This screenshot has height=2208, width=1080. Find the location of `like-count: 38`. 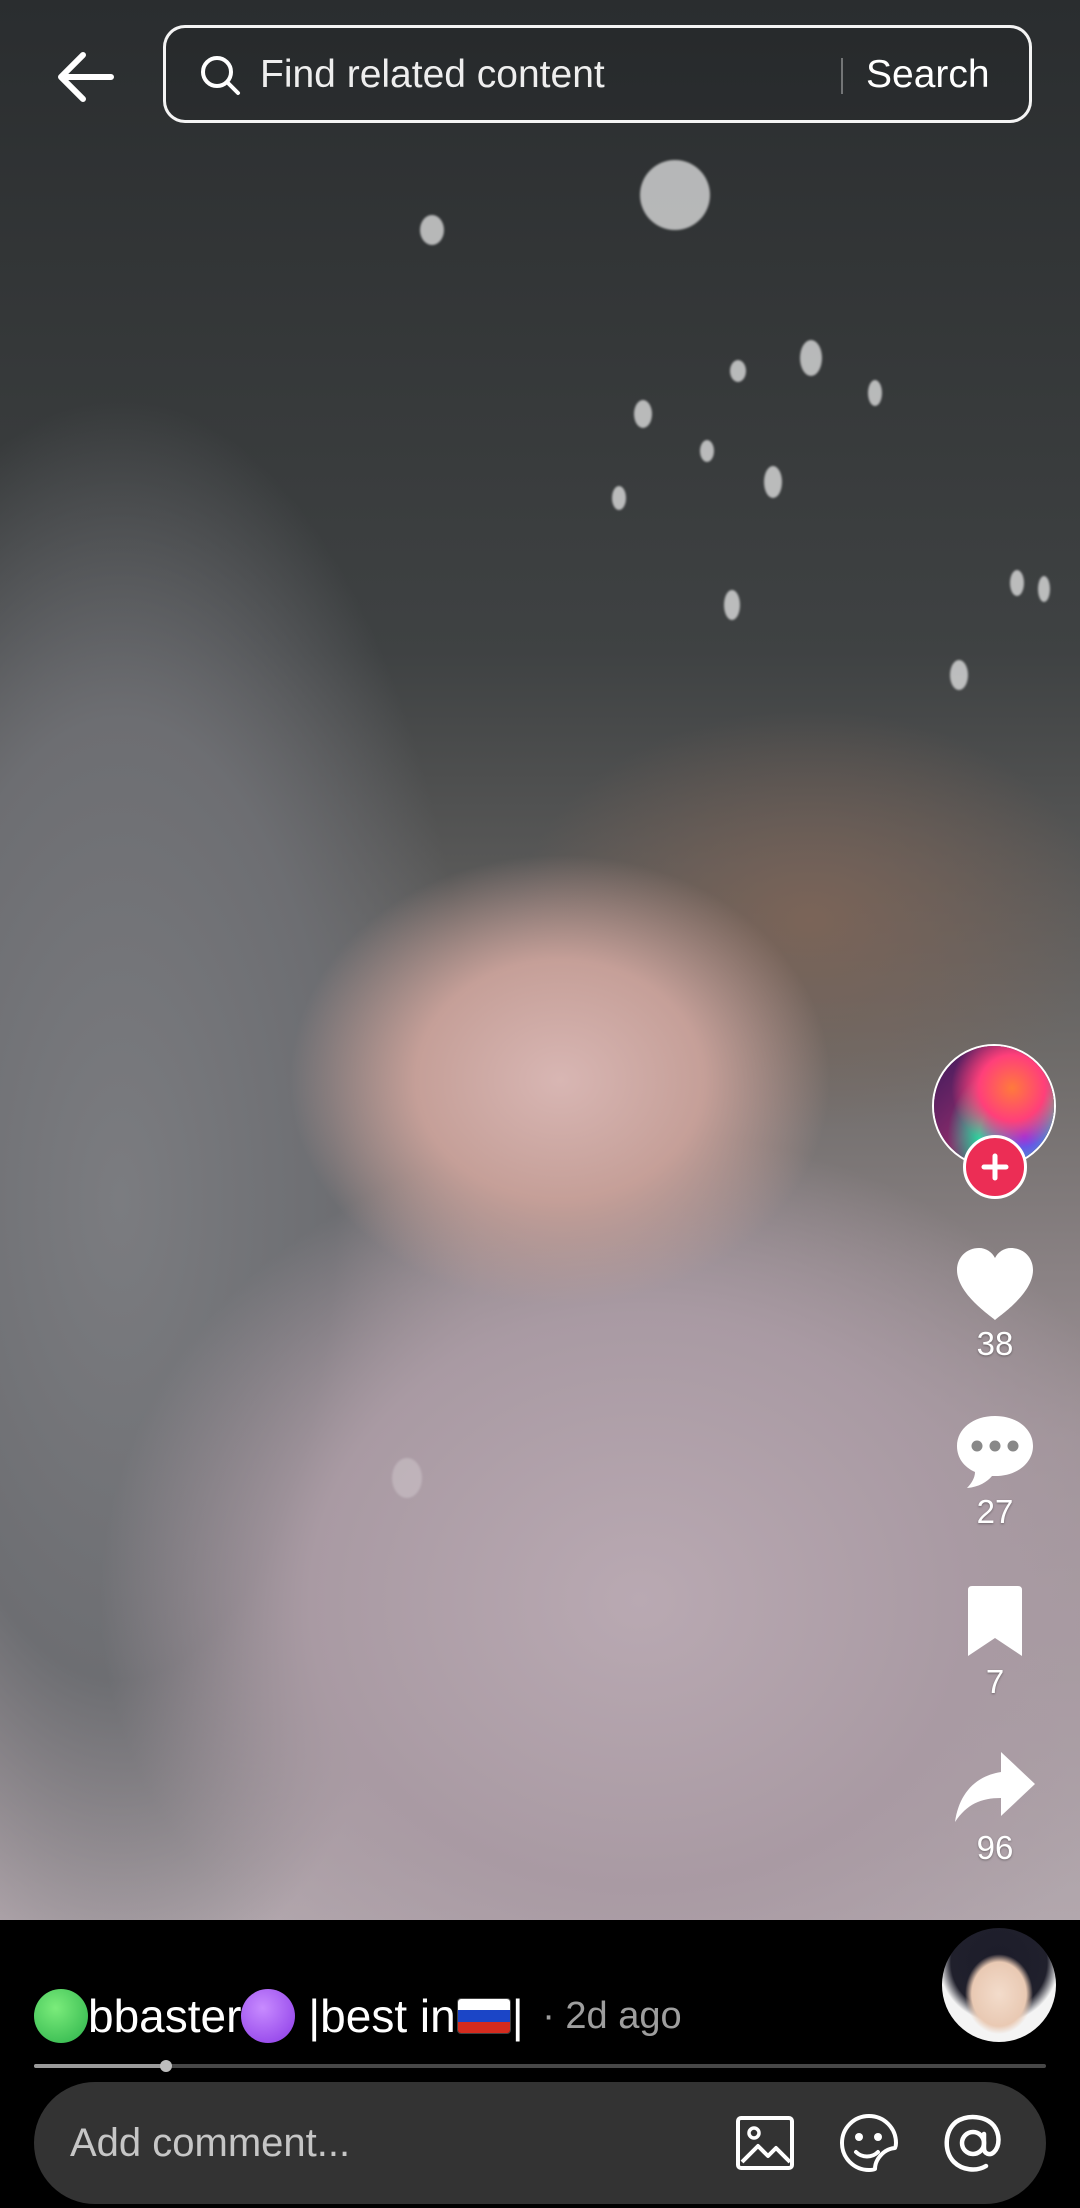

like-count: 38 is located at coordinates (995, 1343).